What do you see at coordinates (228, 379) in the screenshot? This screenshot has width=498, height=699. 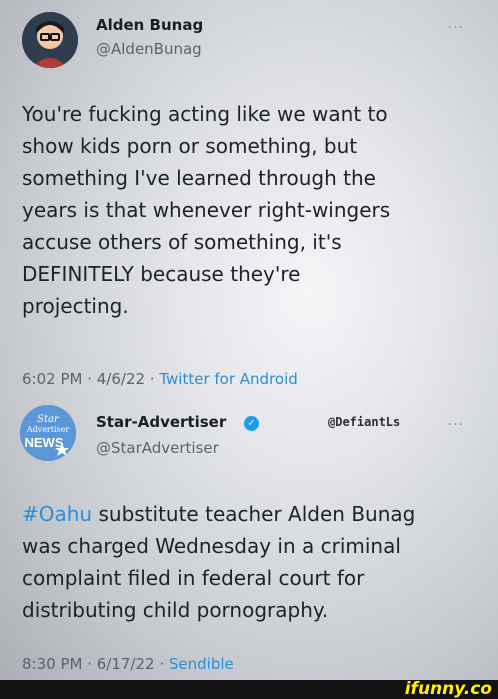 I see `tweet-source-link: Twitter for Android` at bounding box center [228, 379].